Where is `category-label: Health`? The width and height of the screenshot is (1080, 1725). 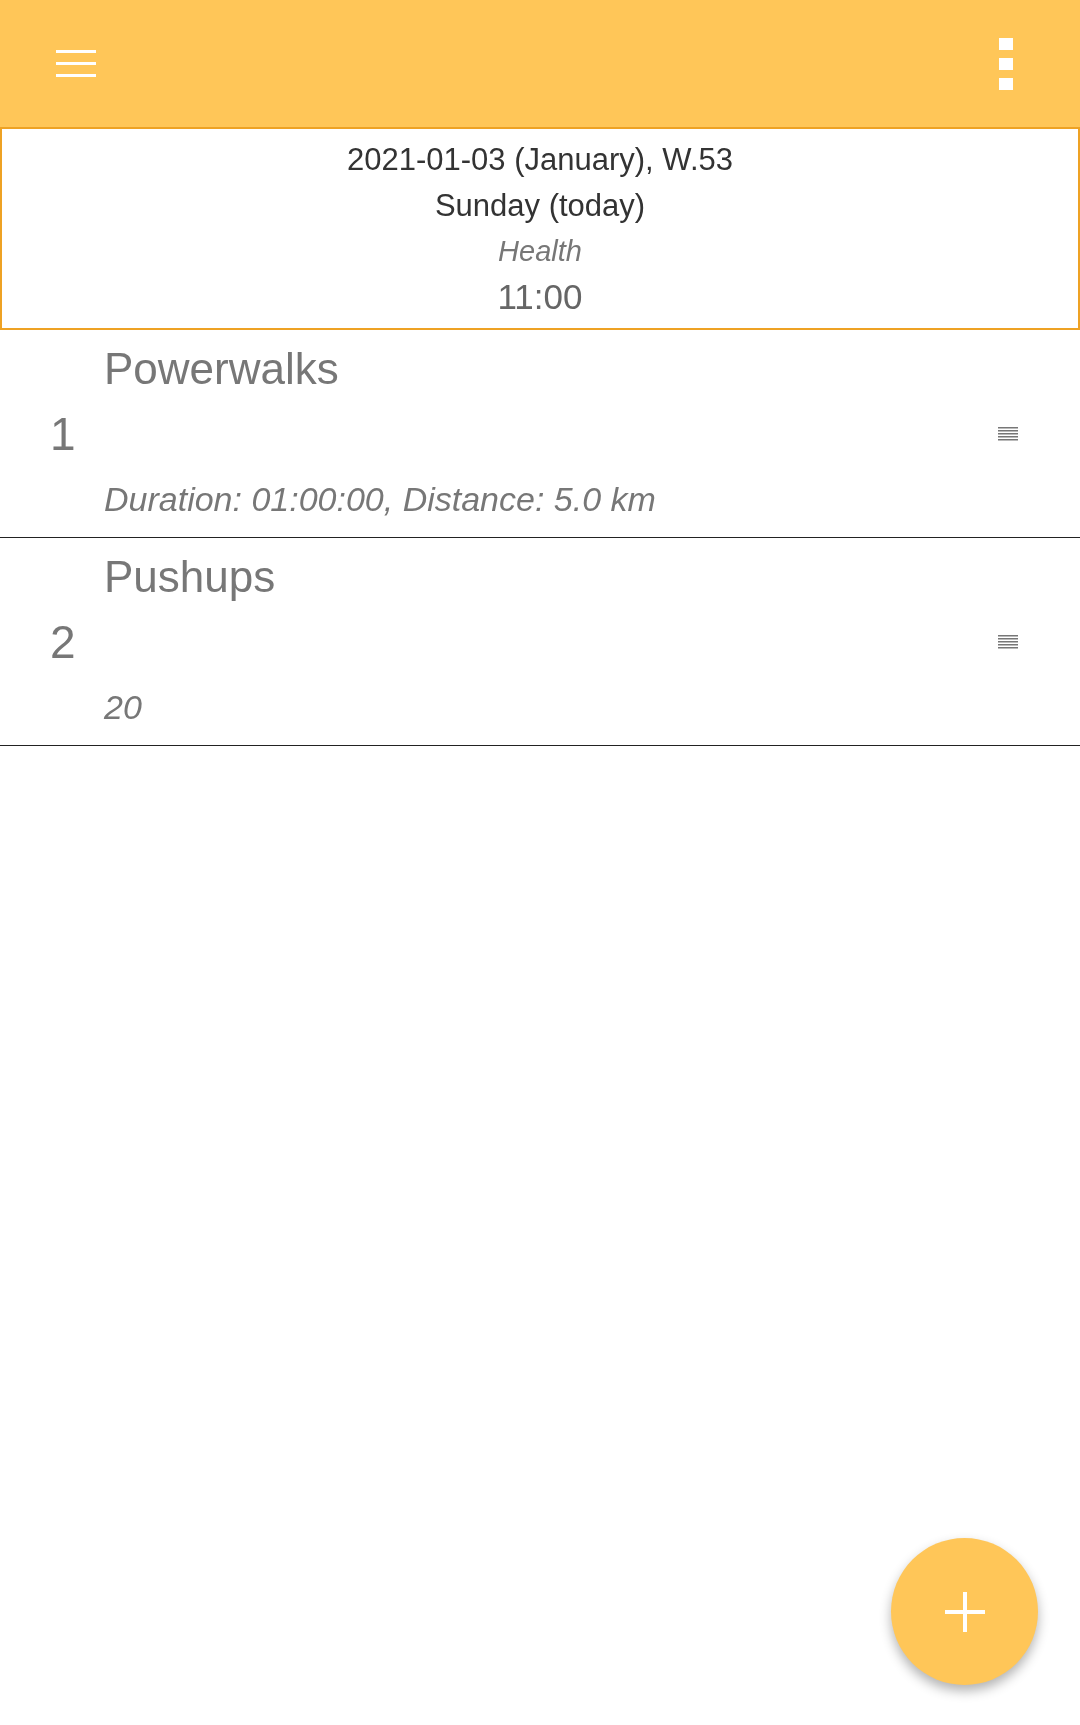 category-label: Health is located at coordinates (540, 251).